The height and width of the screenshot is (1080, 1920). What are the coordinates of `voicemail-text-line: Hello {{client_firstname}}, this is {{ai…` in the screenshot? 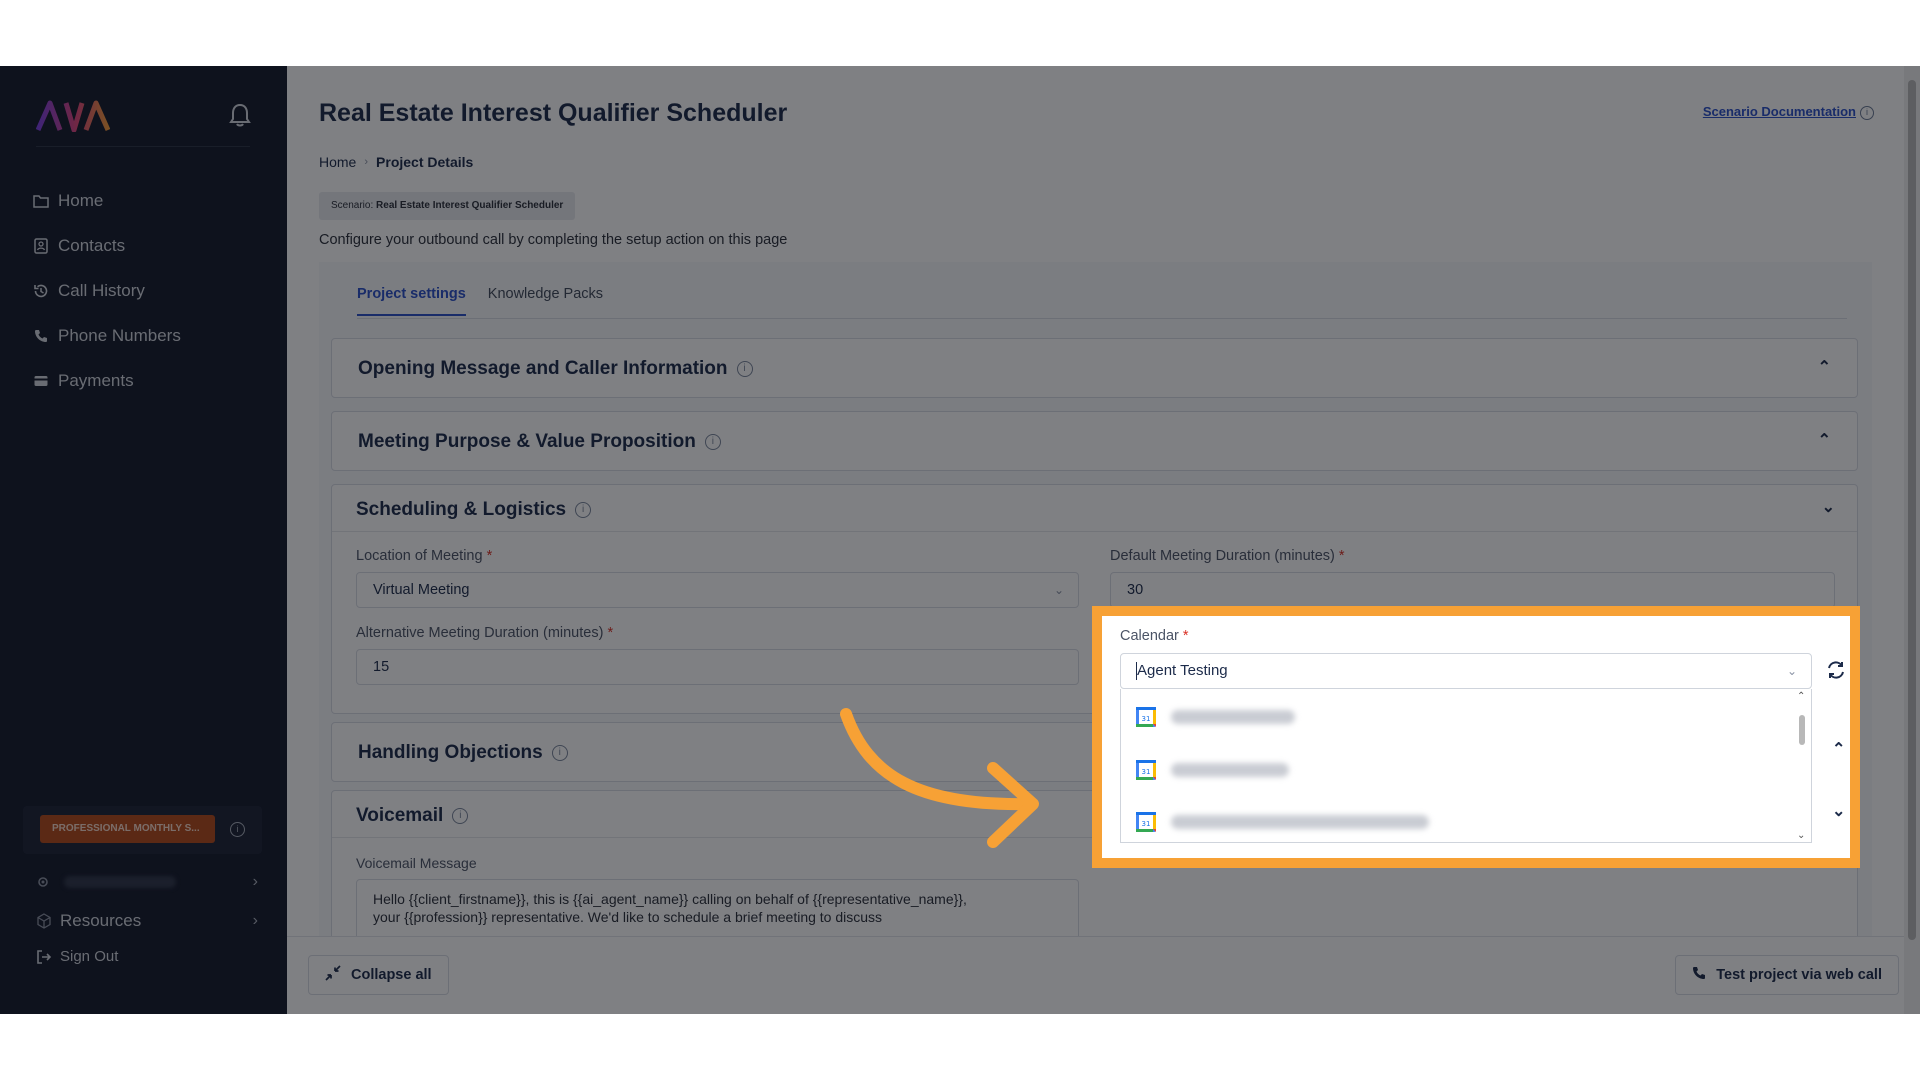 It's located at (670, 899).